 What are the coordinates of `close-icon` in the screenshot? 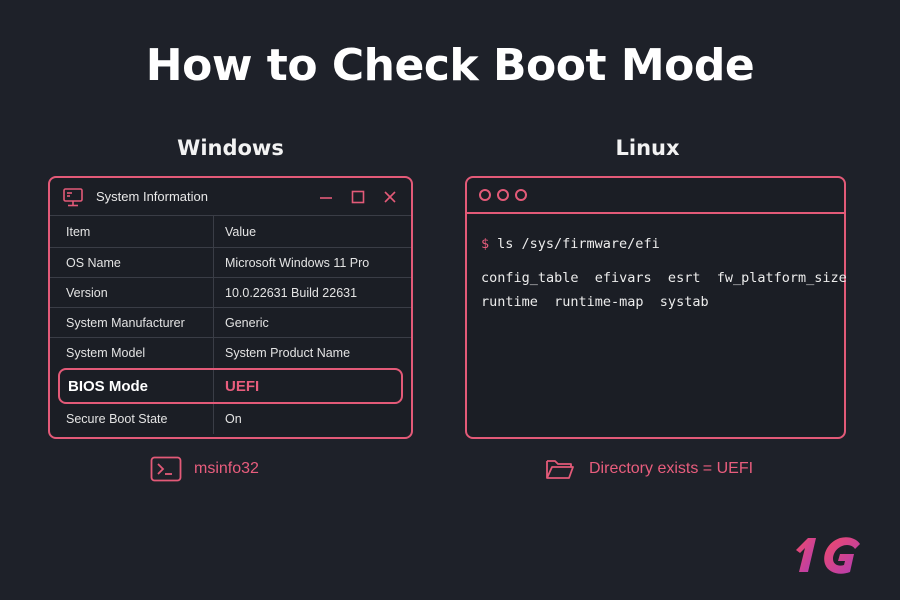 It's located at (390, 197).